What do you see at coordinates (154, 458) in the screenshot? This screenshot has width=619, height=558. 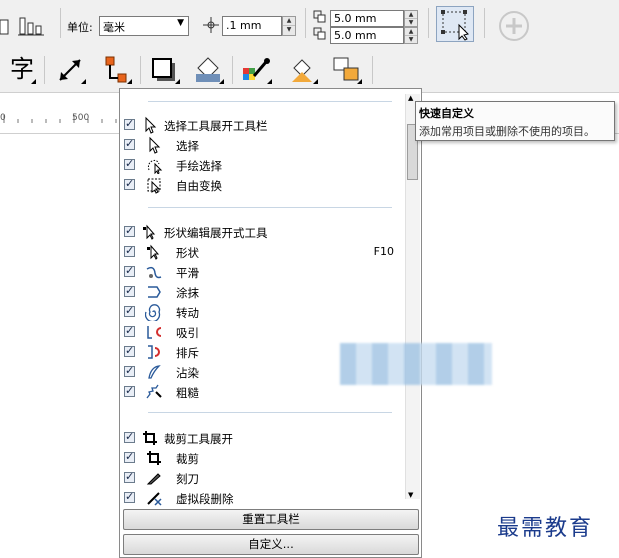 I see `crop-icon` at bounding box center [154, 458].